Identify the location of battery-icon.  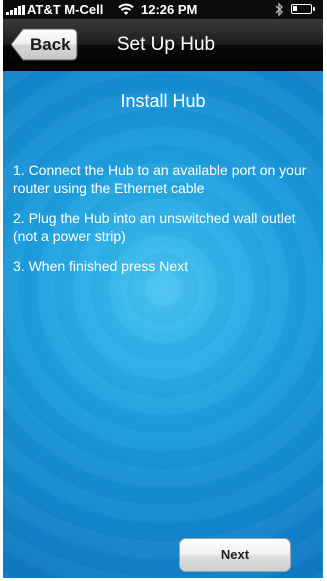
(303, 9).